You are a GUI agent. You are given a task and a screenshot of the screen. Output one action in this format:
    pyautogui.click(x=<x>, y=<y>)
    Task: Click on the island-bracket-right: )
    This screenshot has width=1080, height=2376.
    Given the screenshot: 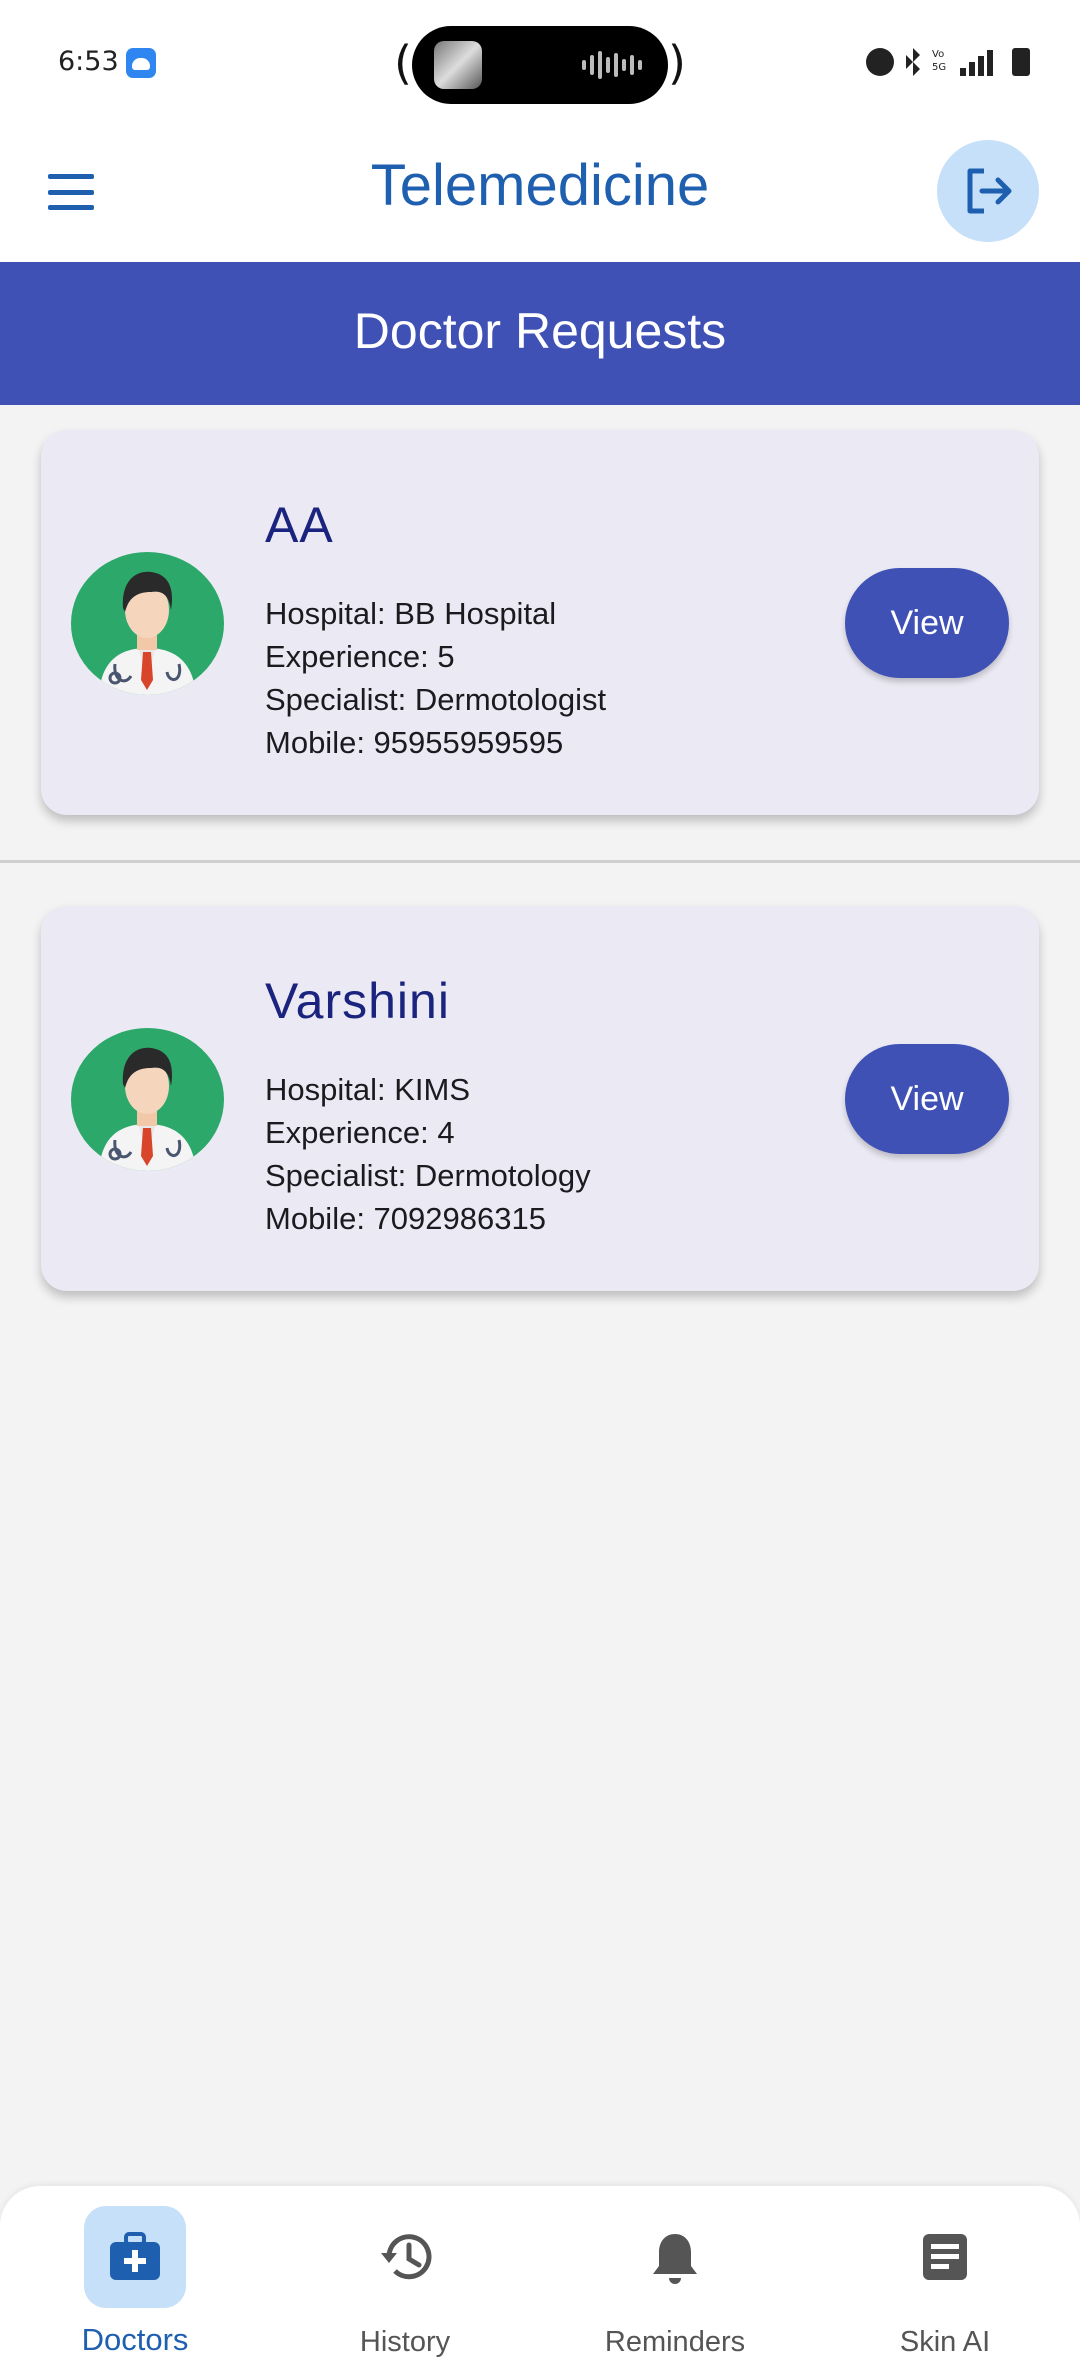 What is the action you would take?
    pyautogui.click(x=677, y=63)
    